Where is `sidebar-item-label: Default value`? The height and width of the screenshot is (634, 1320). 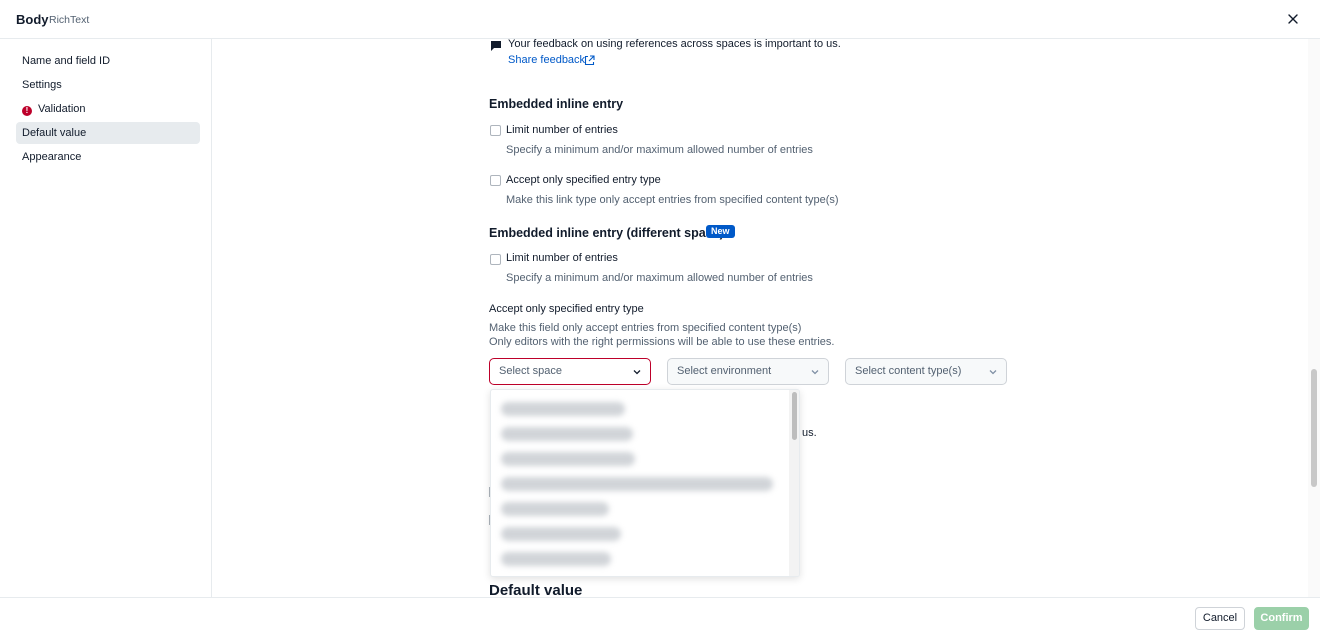
sidebar-item-label: Default value is located at coordinates (54, 133).